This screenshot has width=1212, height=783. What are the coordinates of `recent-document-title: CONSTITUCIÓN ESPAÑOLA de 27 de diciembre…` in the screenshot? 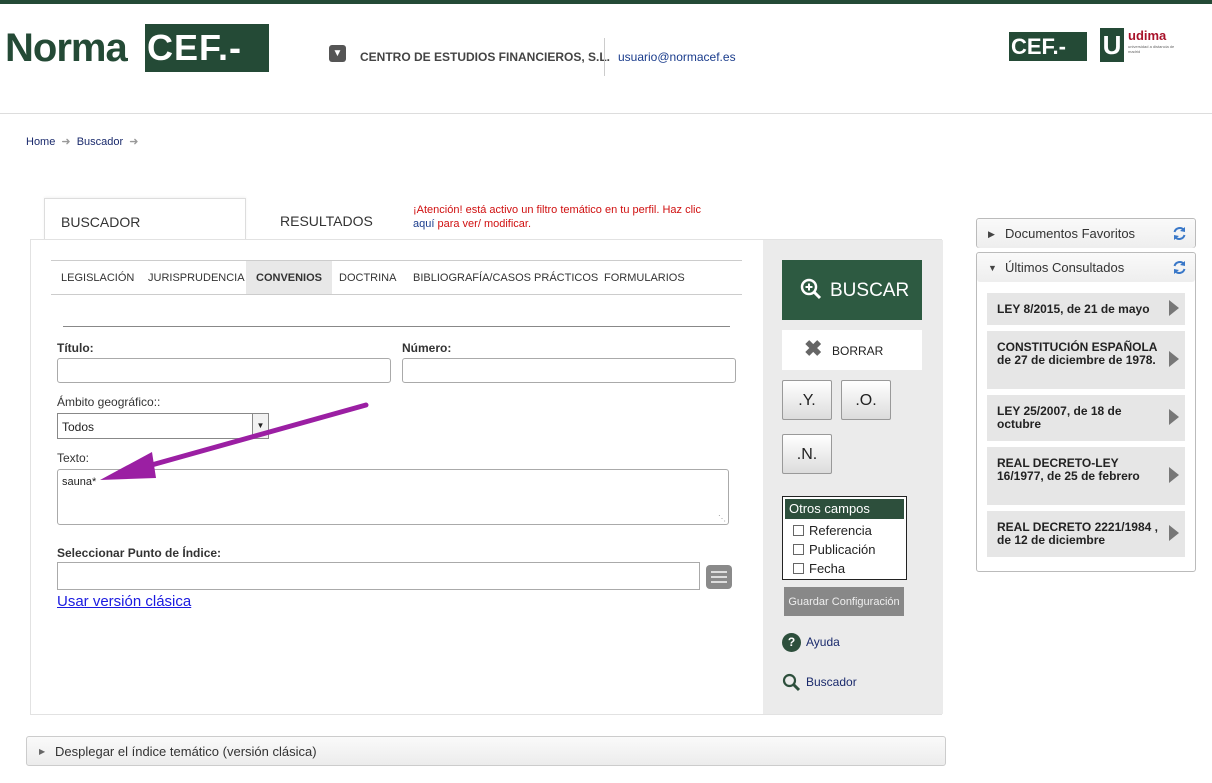 It's located at (1077, 353).